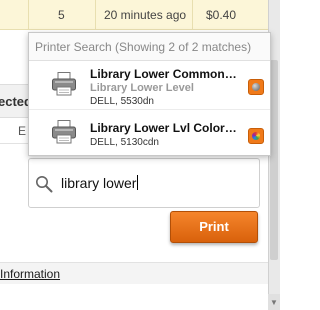 This screenshot has width=320, height=310. What do you see at coordinates (134, 273) in the screenshot?
I see `footer: Information` at bounding box center [134, 273].